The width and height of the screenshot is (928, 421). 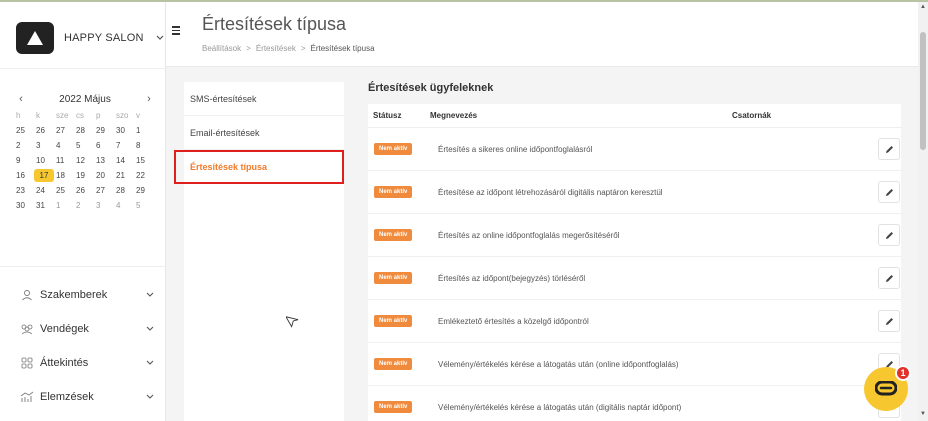 I want to click on scrollbar-thumb, so click(x=923, y=91).